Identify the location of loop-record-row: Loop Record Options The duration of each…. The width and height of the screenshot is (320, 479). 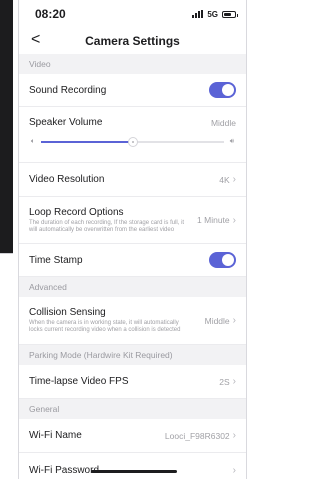
(132, 220).